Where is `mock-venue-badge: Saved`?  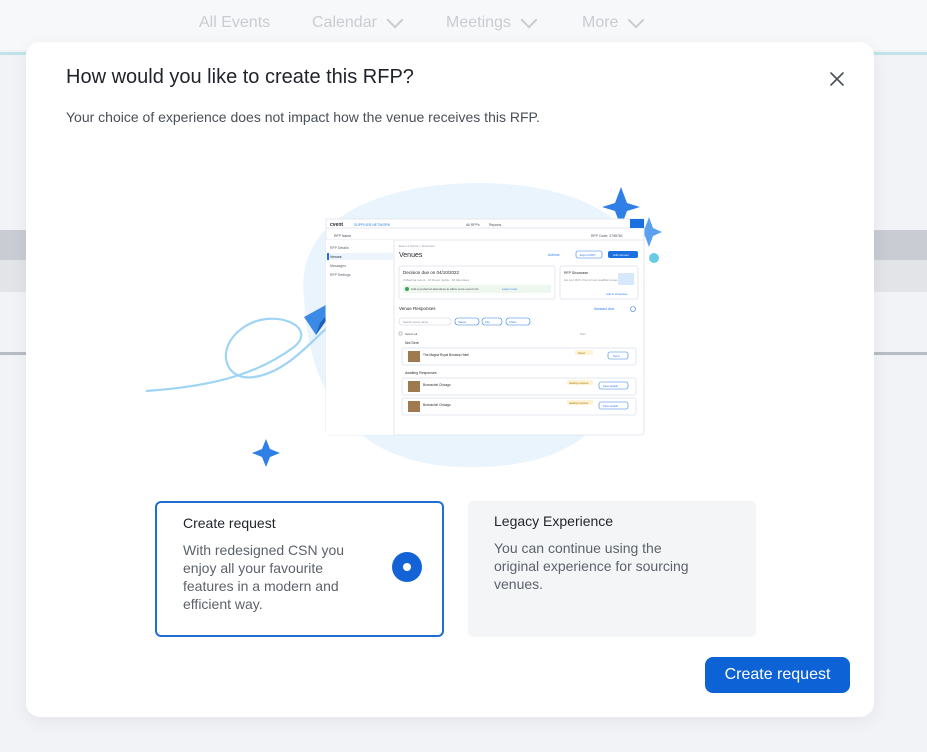 mock-venue-badge: Saved is located at coordinates (581, 353).